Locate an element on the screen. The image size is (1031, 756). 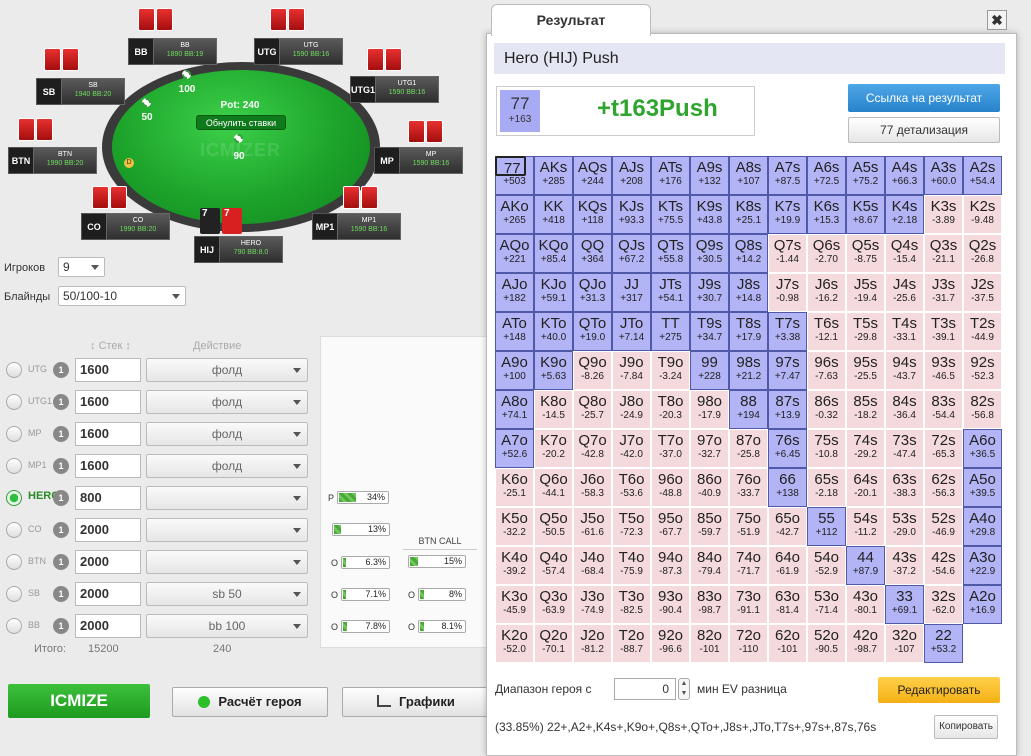
range-cell: 32s -62.0 is located at coordinates (943, 604).